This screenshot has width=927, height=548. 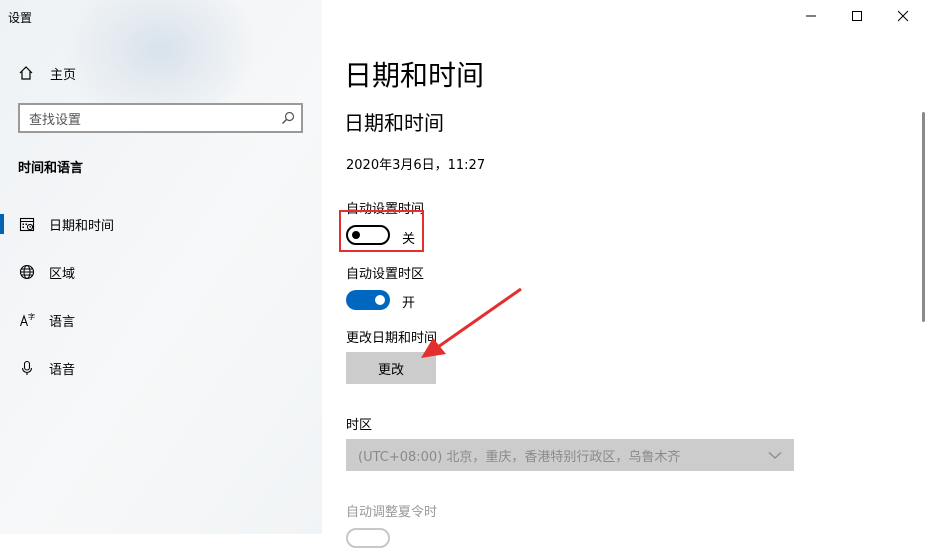 I want to click on toggle-knob, so click(x=380, y=300).